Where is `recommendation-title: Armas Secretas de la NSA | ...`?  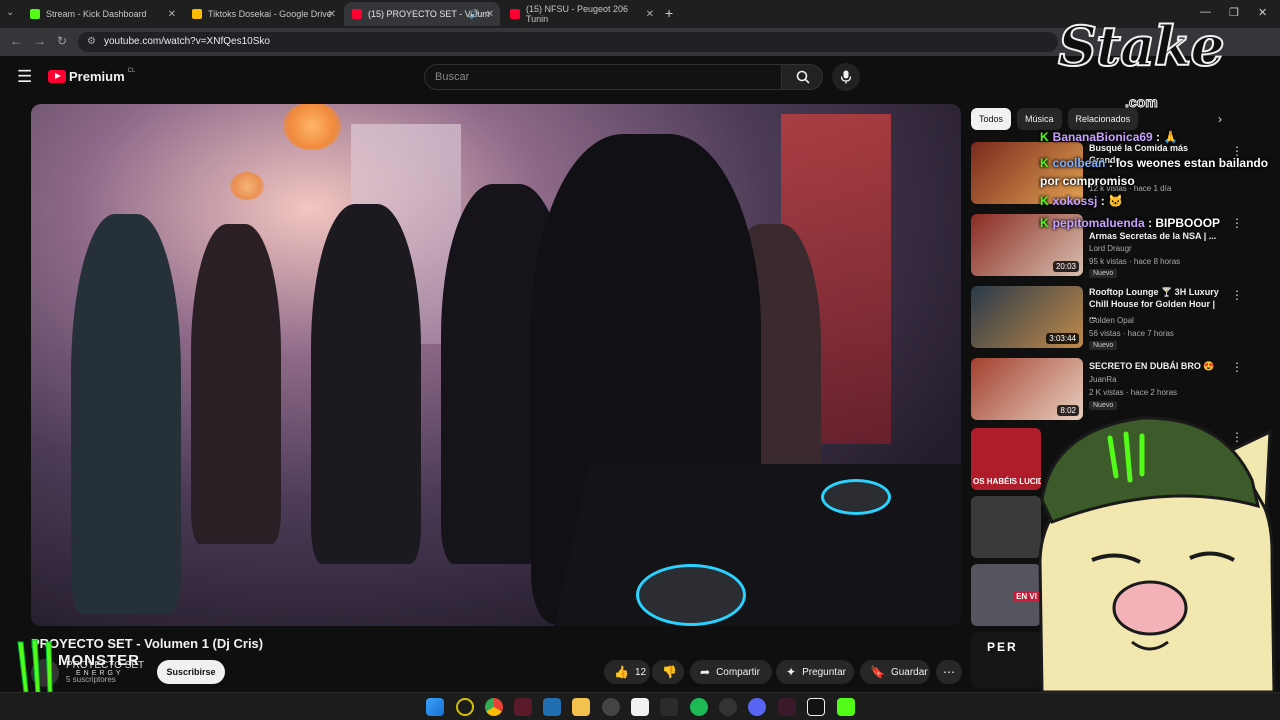 recommendation-title: Armas Secretas de la NSA | ... is located at coordinates (1153, 236).